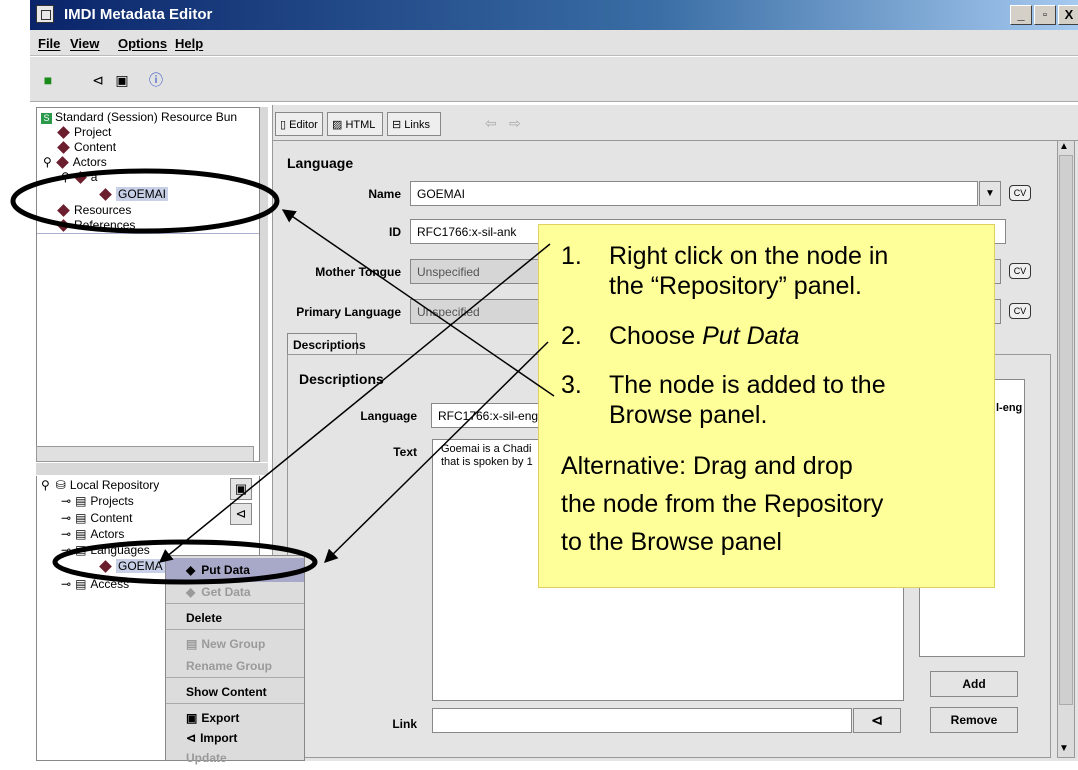 This screenshot has height=770, width=1078. Describe the element at coordinates (436, 452) in the screenshot. I see `arrow-to-put-data` at that location.